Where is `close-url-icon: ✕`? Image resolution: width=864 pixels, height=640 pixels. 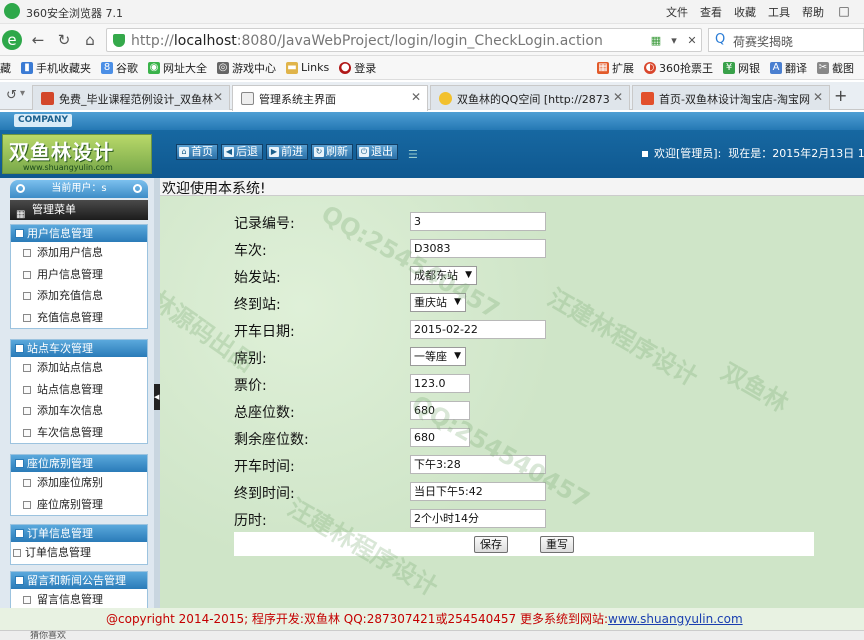
close-url-icon: ✕ is located at coordinates (692, 41).